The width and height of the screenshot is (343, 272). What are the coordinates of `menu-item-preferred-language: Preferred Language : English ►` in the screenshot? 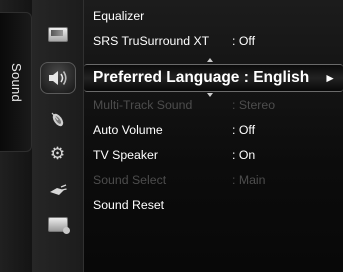 It's located at (213, 78).